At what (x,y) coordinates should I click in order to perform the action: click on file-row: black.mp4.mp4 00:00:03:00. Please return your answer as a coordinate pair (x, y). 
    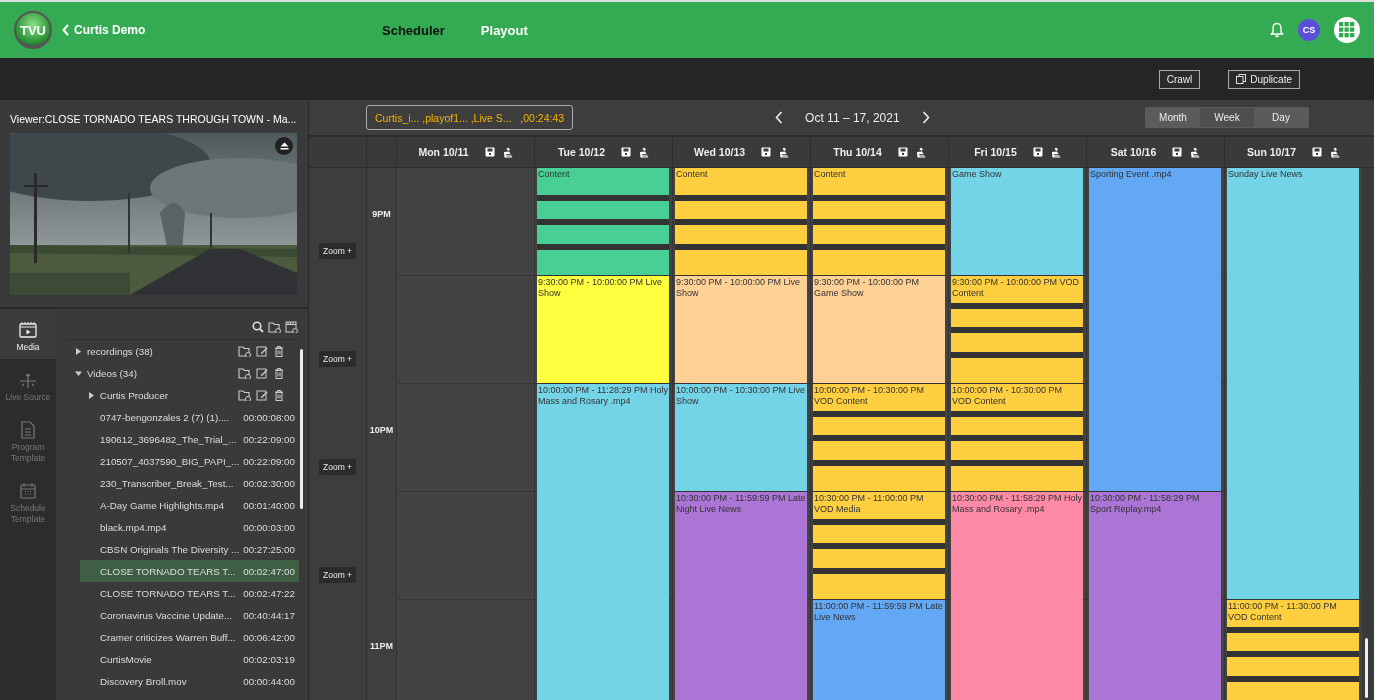
    Looking at the image, I should click on (189, 527).